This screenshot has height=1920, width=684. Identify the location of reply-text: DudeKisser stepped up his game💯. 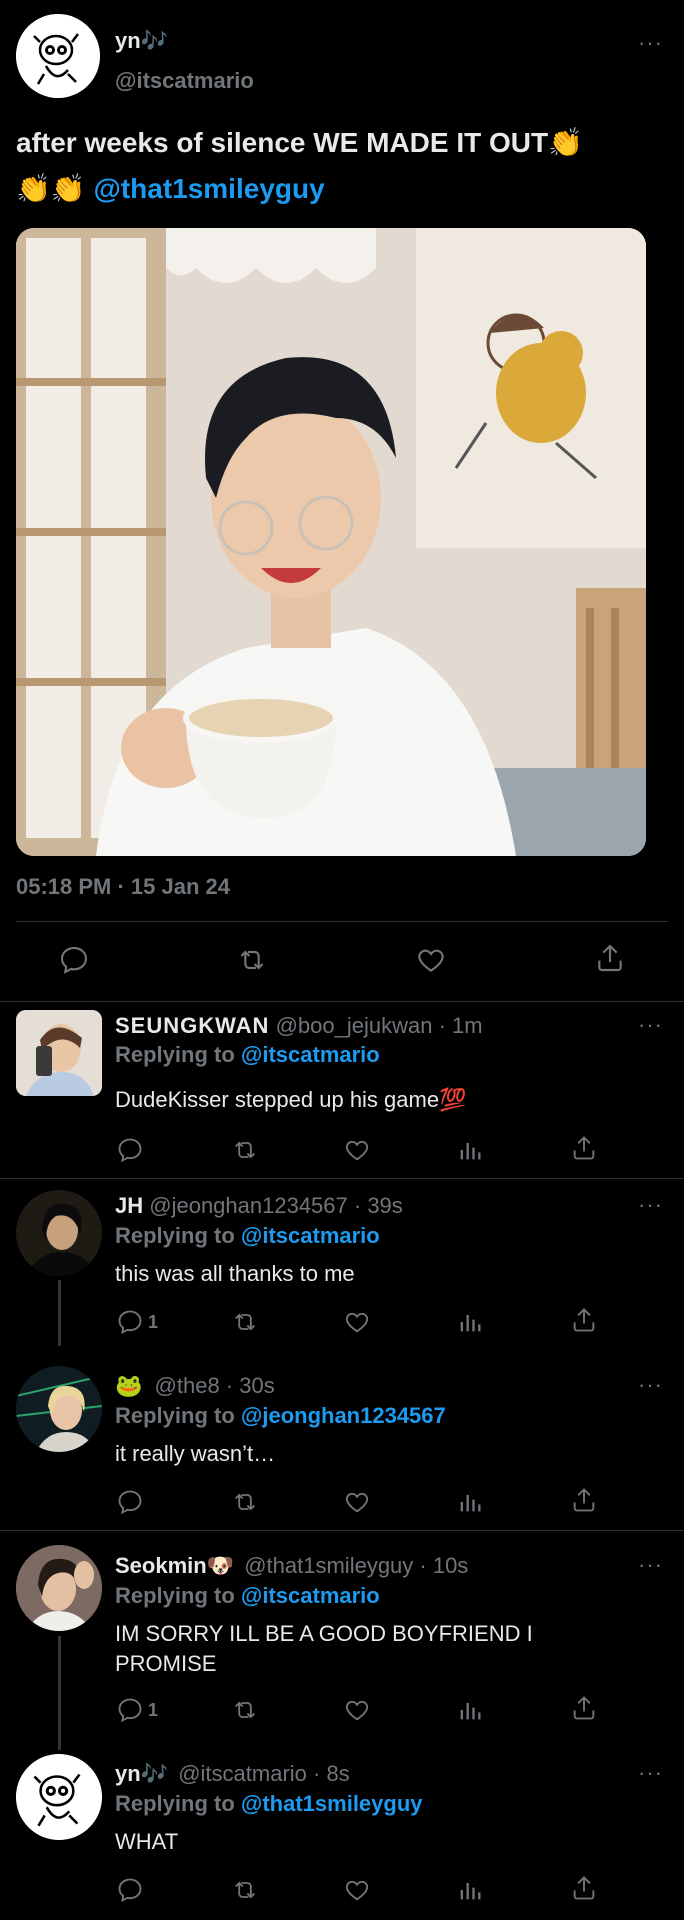
(291, 1099).